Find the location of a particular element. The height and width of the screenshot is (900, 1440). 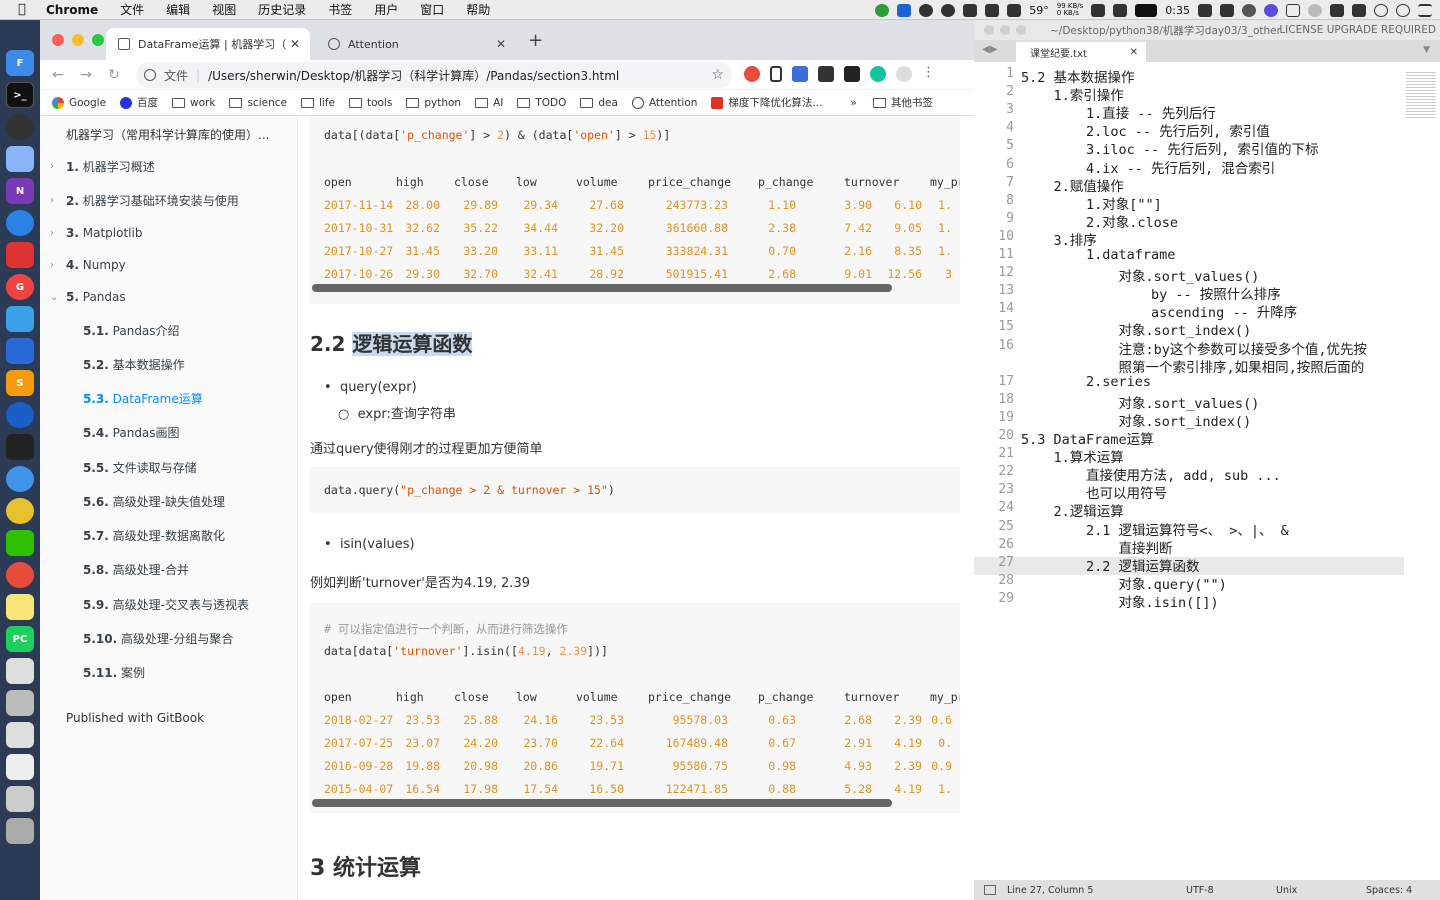

translate-ext-icon is located at coordinates (752, 74).